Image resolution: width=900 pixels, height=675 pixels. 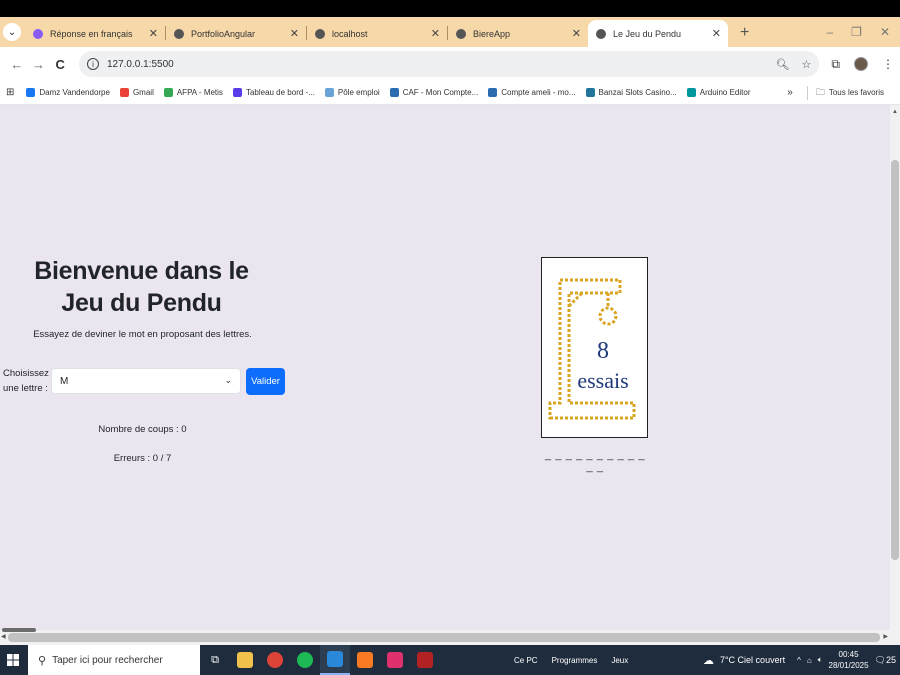 I want to click on reload-icon: C, so click(x=60, y=64).